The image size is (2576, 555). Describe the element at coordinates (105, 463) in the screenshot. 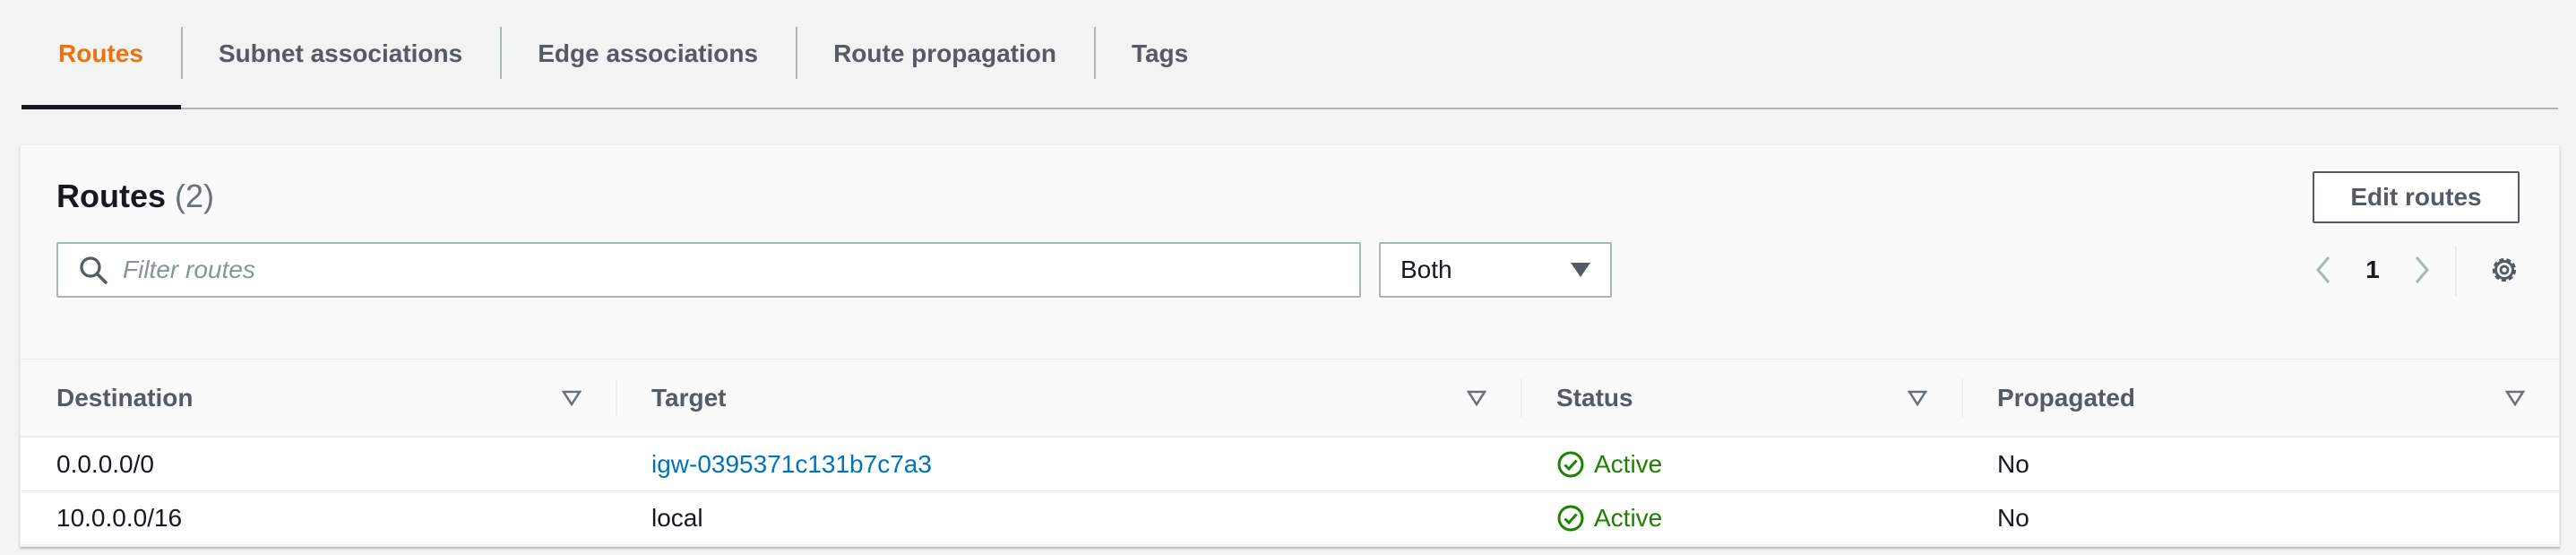

I see `cell-destination: 0.0.0.0/0` at that location.